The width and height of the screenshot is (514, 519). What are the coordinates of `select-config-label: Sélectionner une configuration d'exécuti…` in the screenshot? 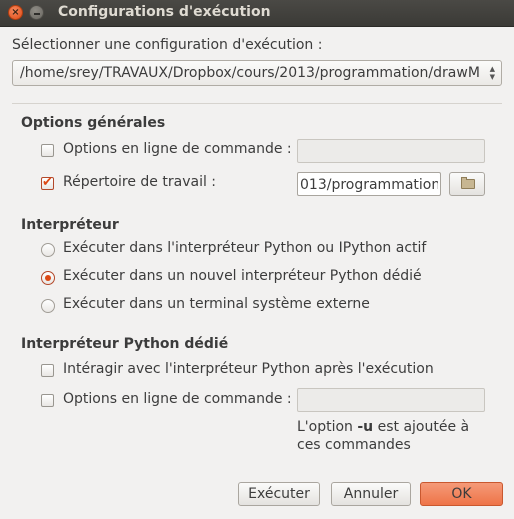 It's located at (167, 45).